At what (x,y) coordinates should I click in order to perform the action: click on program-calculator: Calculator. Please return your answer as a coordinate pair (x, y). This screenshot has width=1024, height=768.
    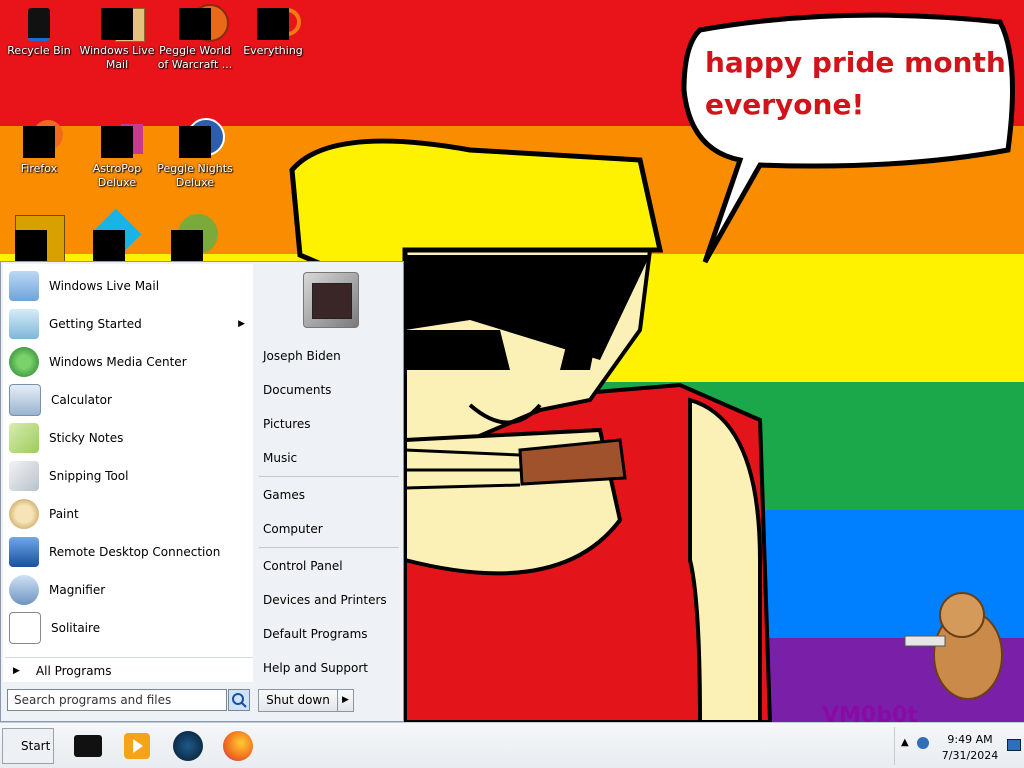
    Looking at the image, I should click on (129, 400).